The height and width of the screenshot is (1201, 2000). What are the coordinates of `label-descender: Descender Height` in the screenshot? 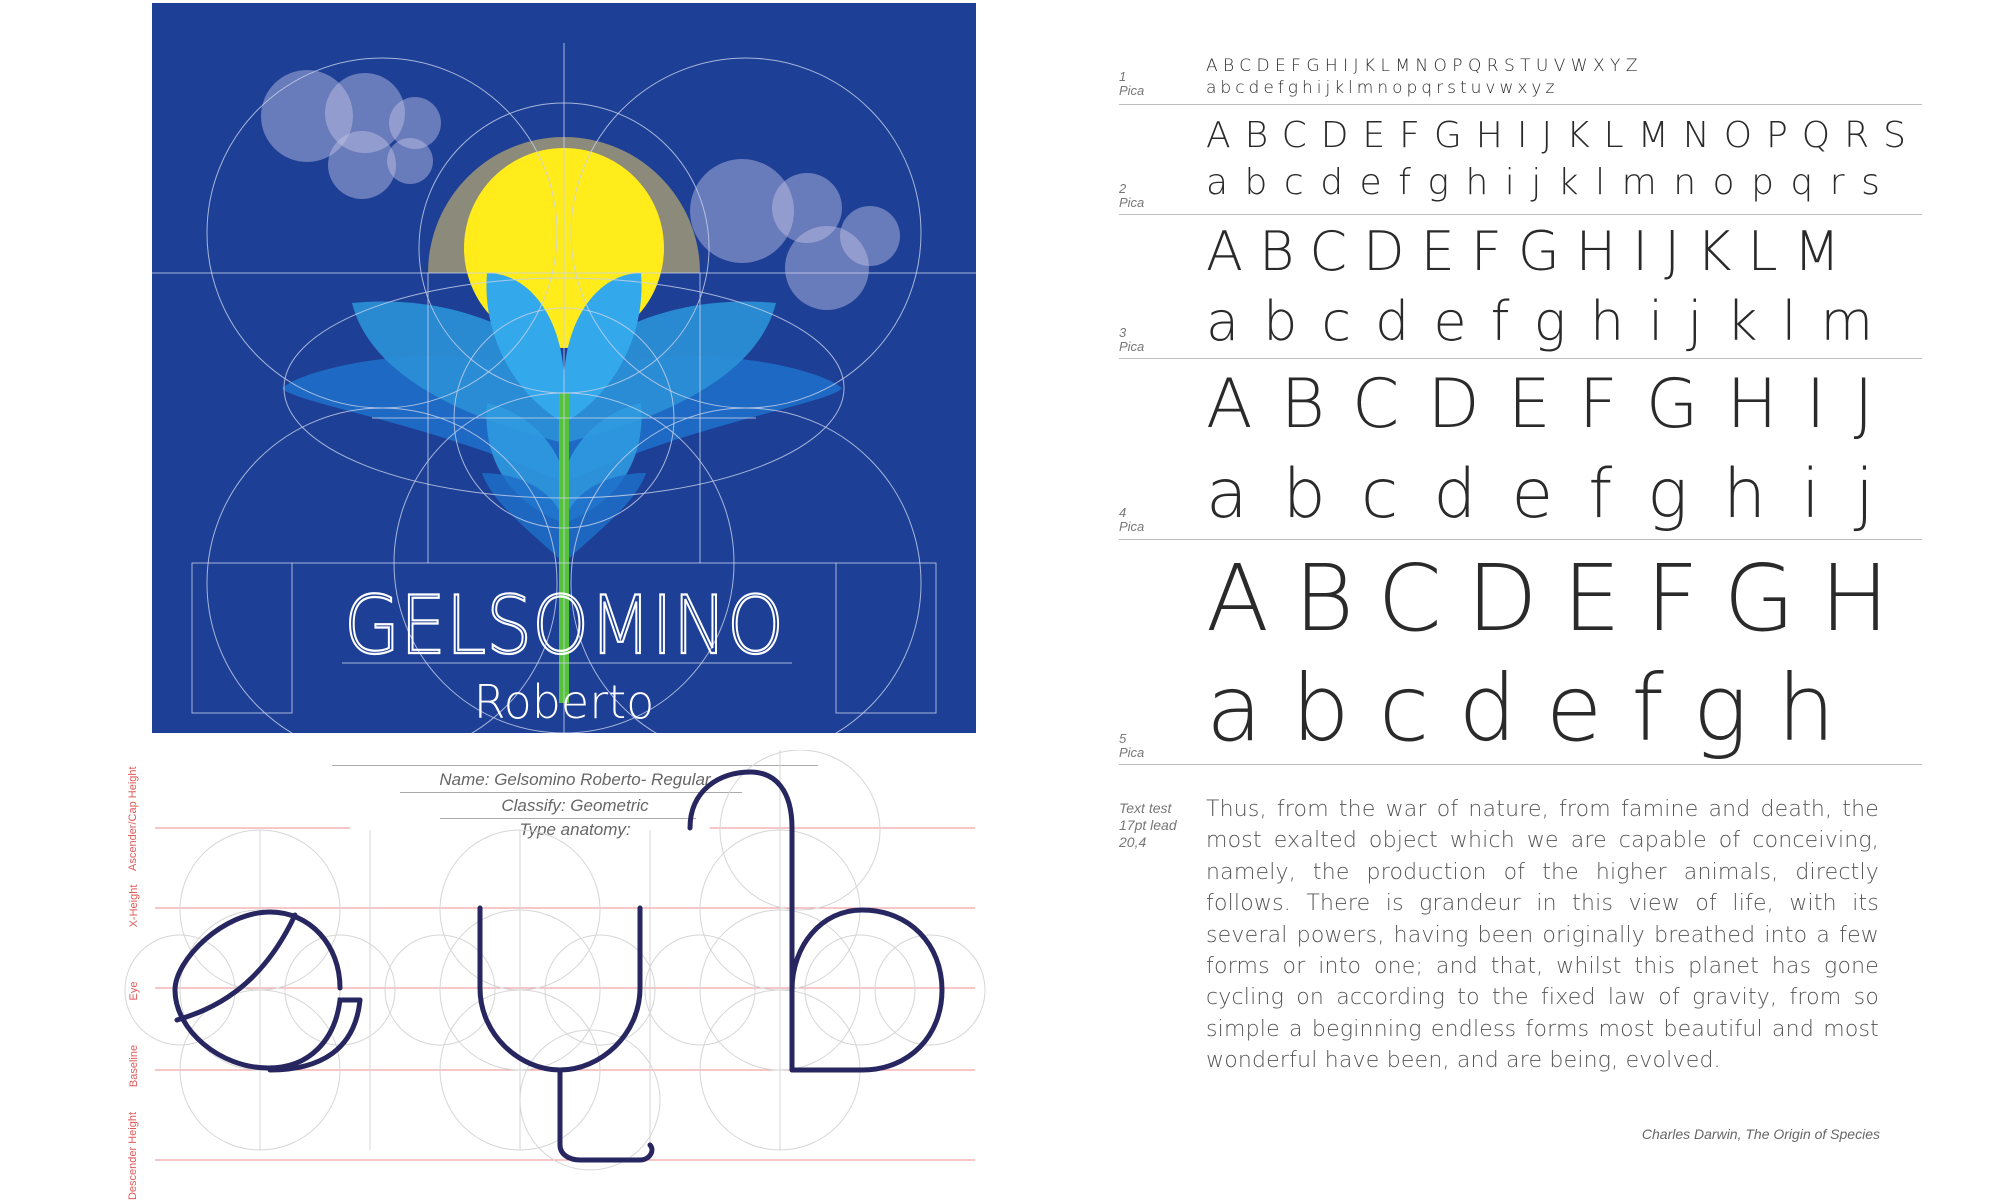 It's located at (133, 1156).